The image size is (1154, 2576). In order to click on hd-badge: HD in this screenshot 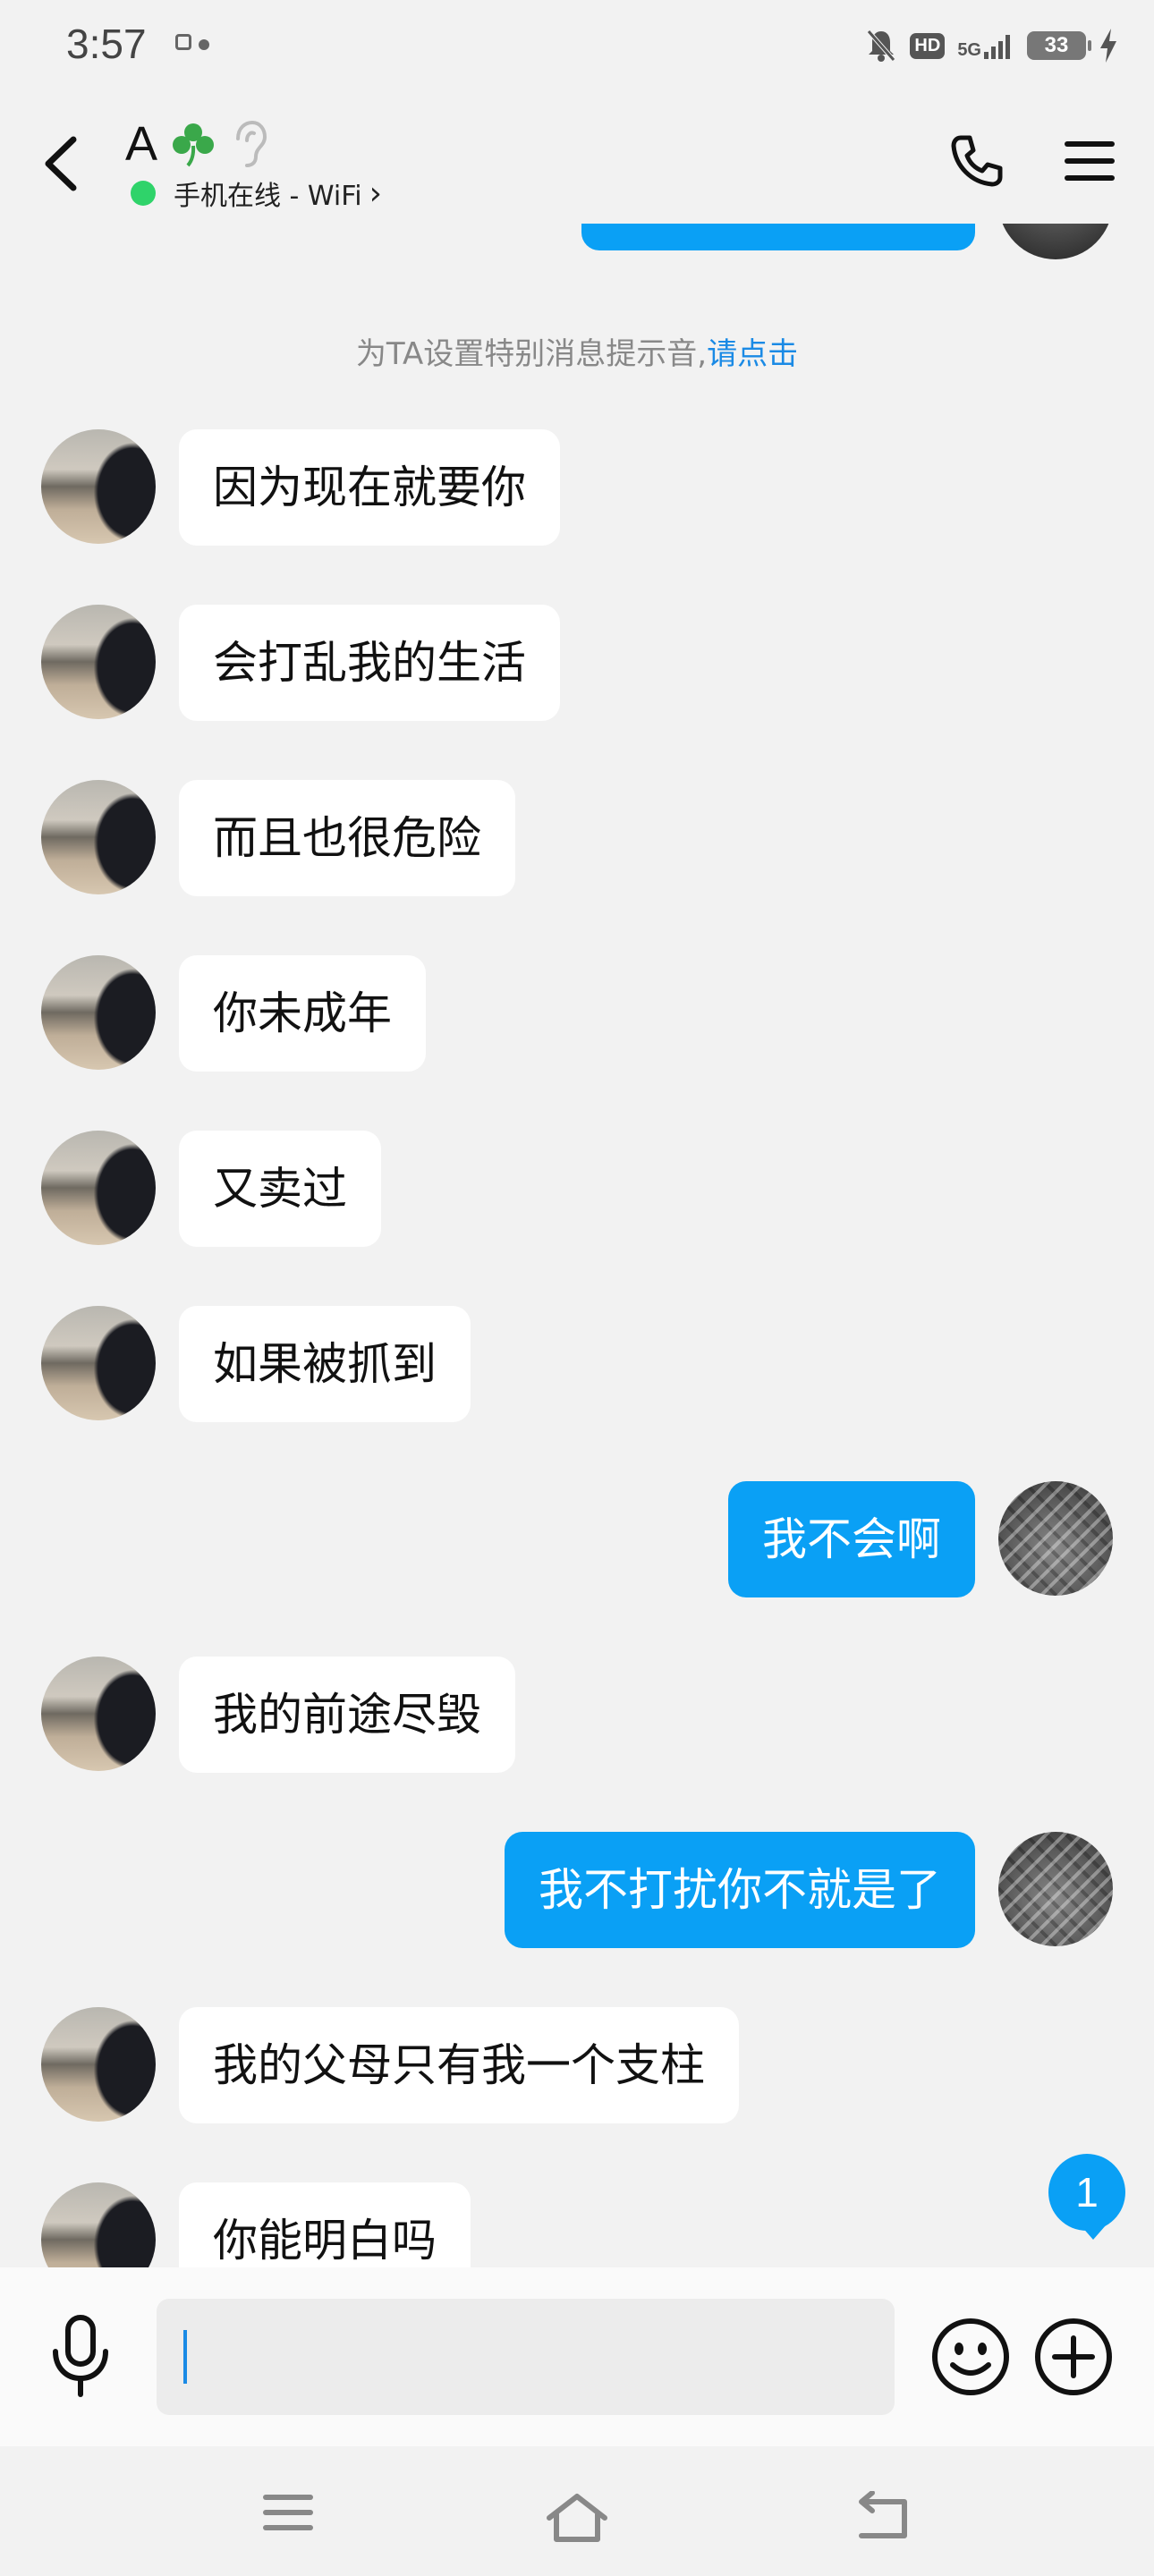, I will do `click(928, 45)`.